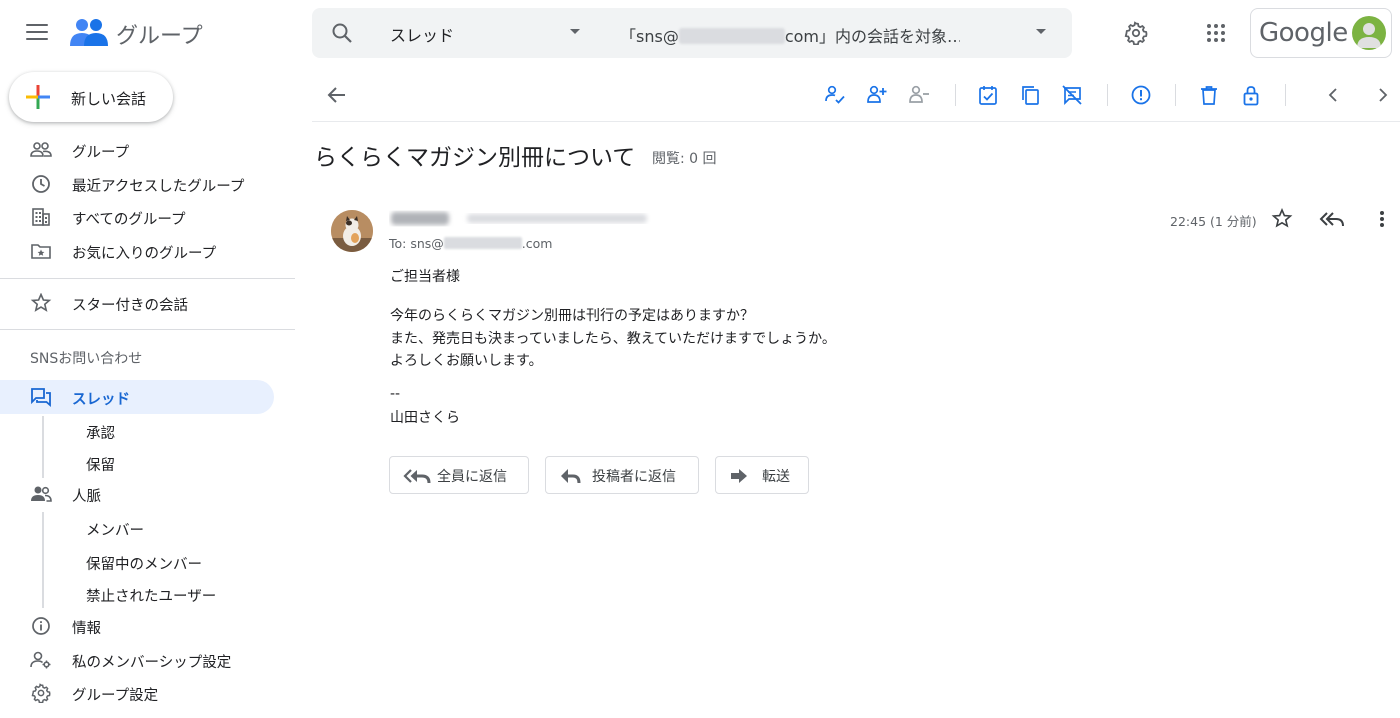 This screenshot has width=1400, height=718. What do you see at coordinates (1216, 33) in the screenshot?
I see `apps-grid-icon` at bounding box center [1216, 33].